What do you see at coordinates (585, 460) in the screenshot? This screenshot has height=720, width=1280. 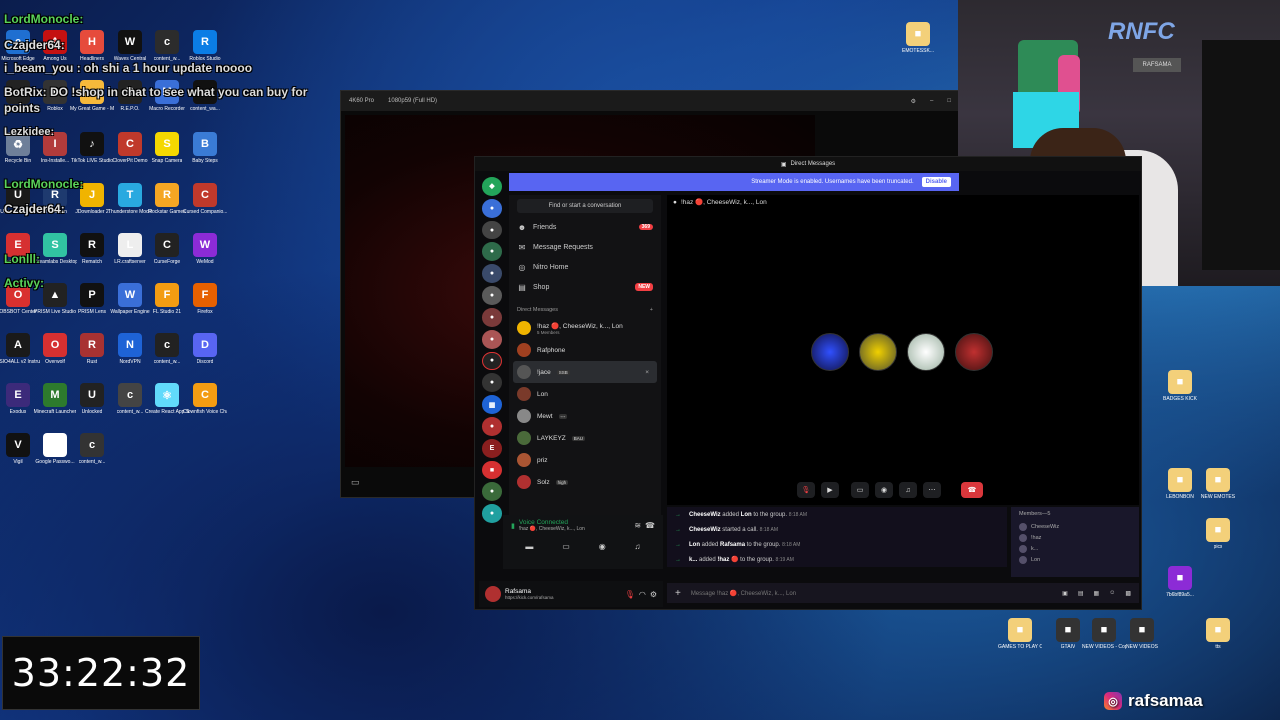 I see `dm-item: priz` at bounding box center [585, 460].